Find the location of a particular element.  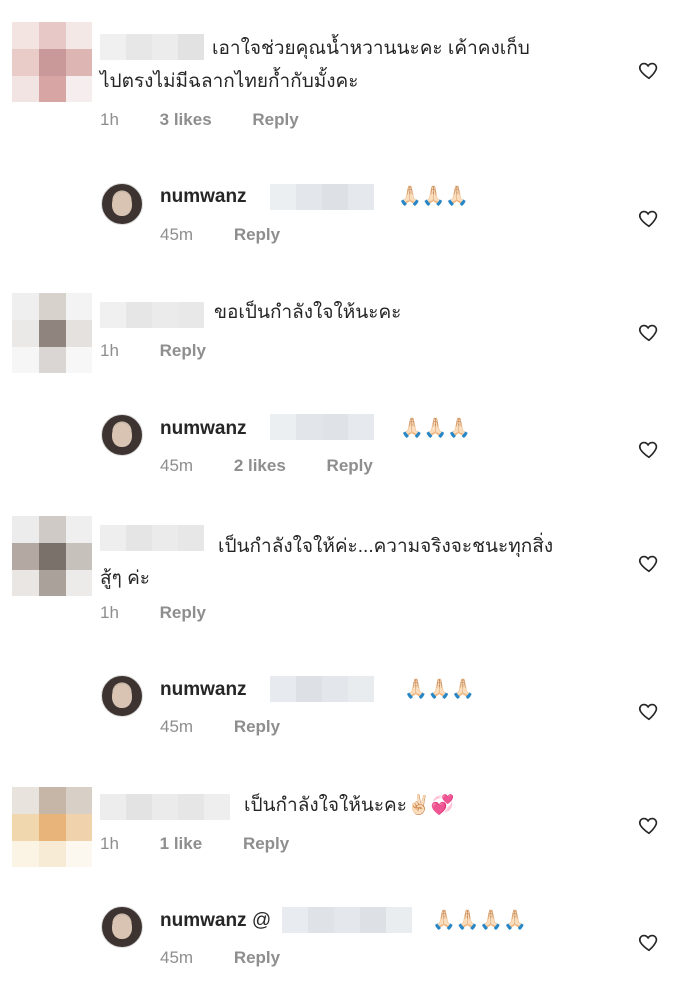

comment-meta: 1h 3 likes Reply is located at coordinates (217, 120).